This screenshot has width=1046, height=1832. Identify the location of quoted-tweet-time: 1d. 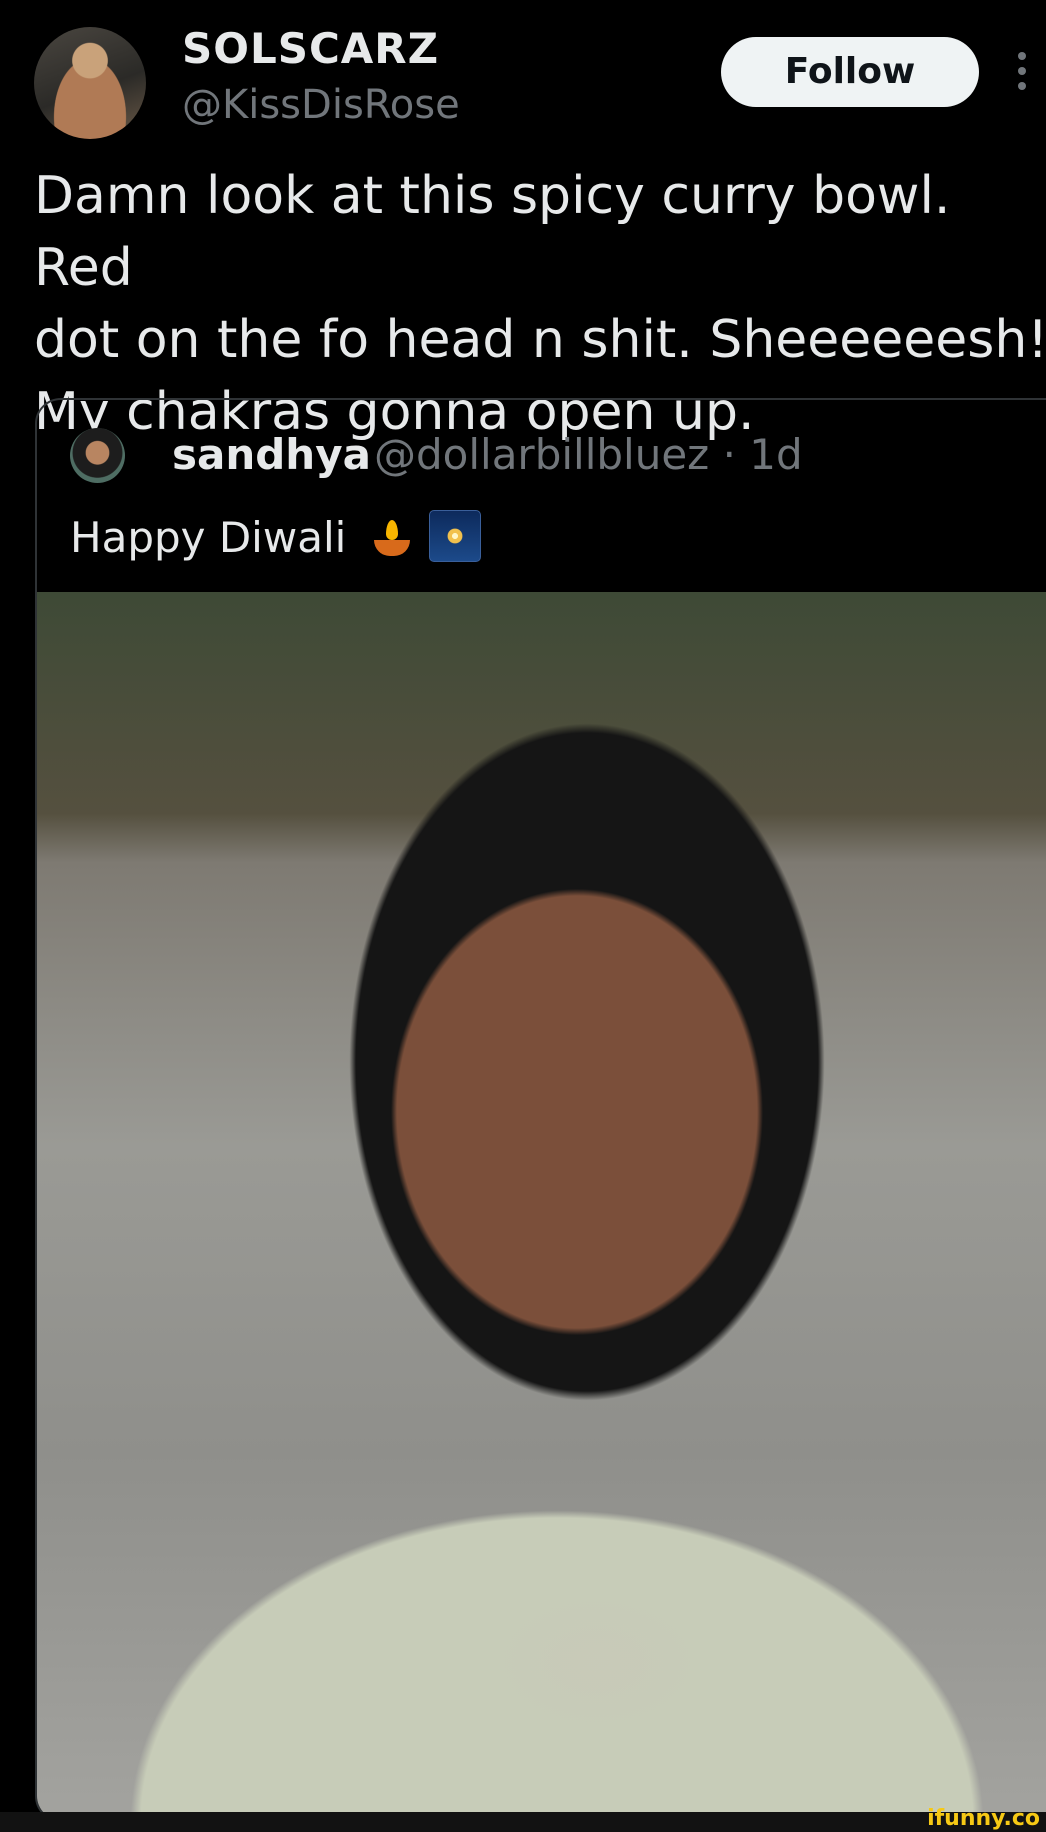
(775, 454).